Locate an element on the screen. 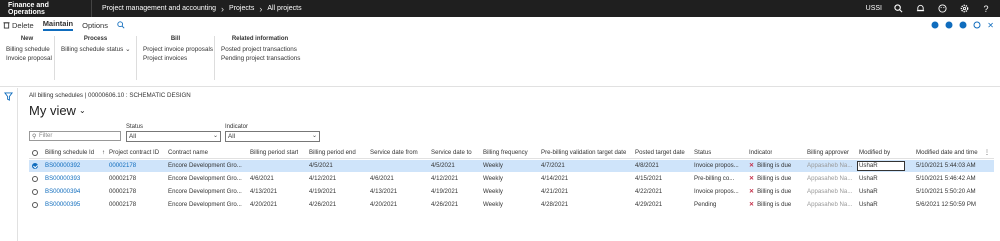 This screenshot has width=1000, height=241. posted-target-date-cell: 4/22/2021 is located at coordinates (649, 191).